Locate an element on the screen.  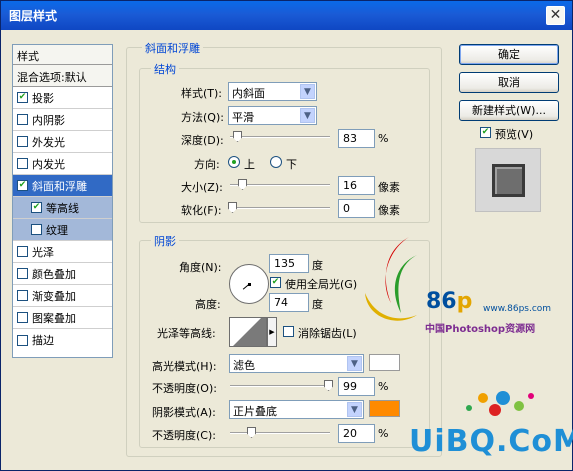
highlight-mode-select: 滤色 ▼ is located at coordinates (296, 363).